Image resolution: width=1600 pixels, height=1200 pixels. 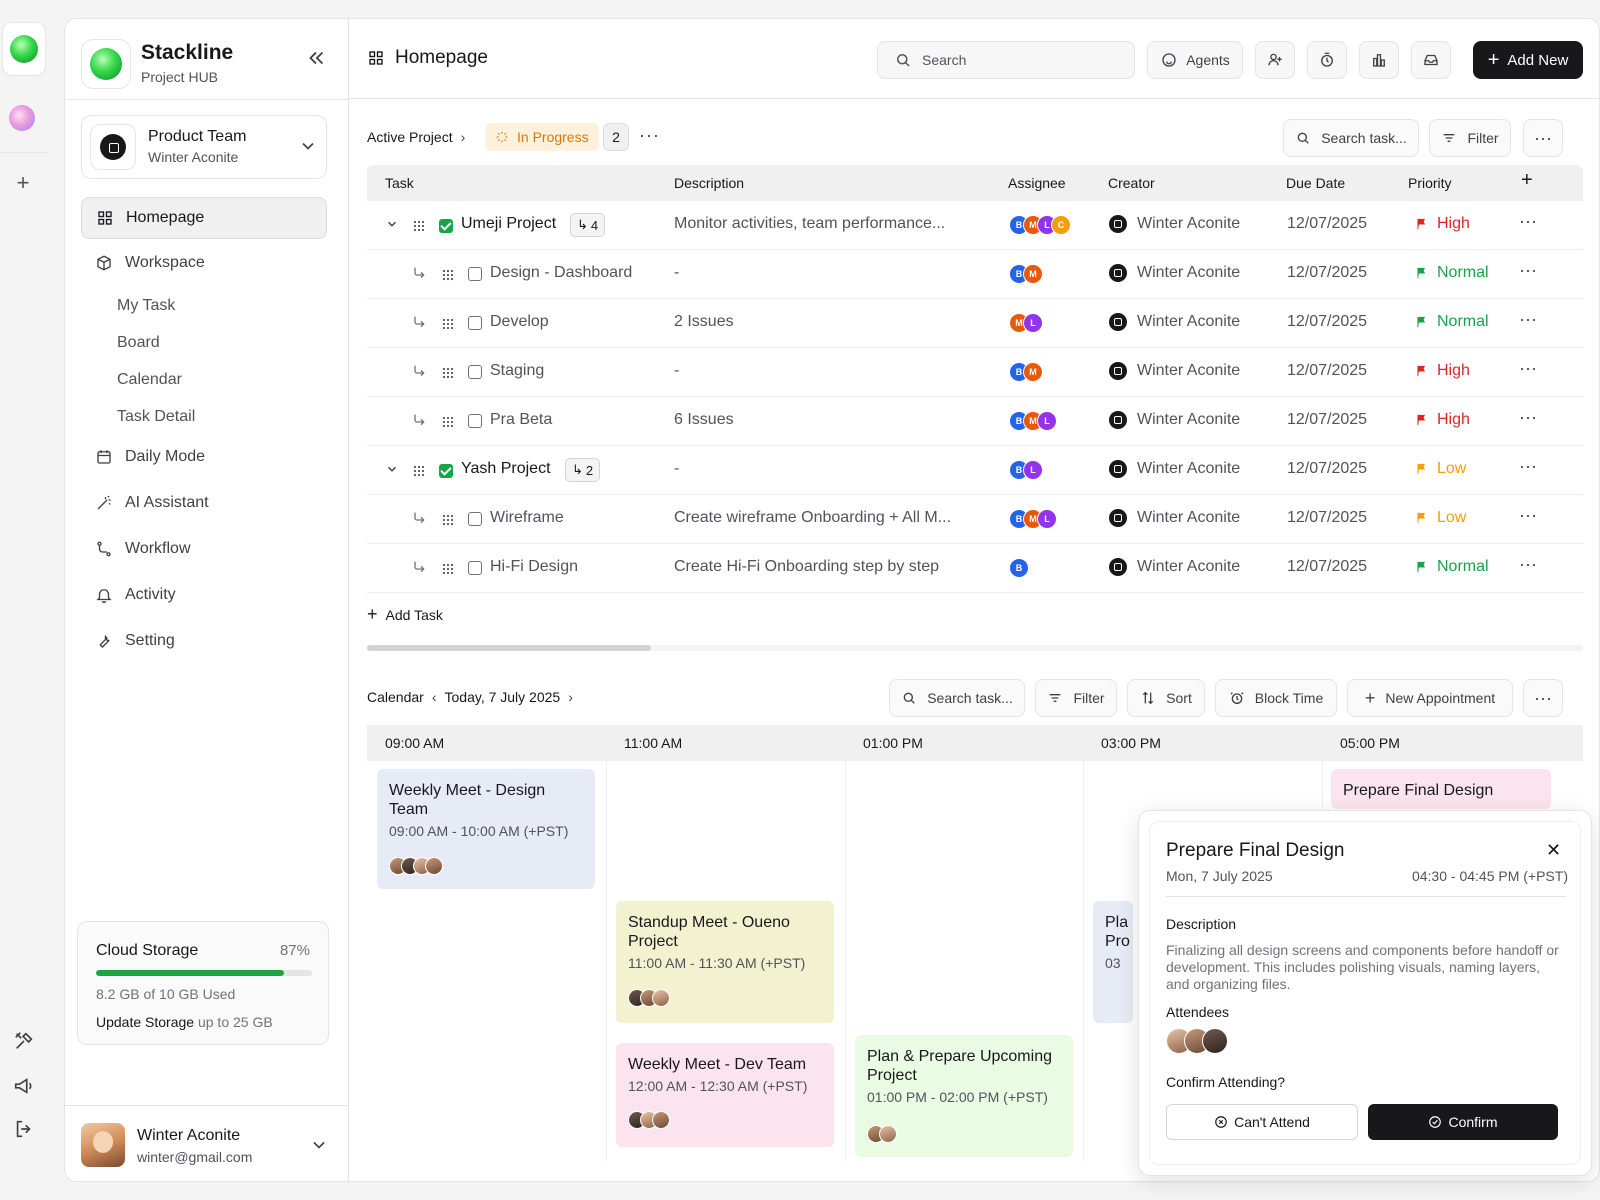 I want to click on inbox-button, so click(x=1431, y=60).